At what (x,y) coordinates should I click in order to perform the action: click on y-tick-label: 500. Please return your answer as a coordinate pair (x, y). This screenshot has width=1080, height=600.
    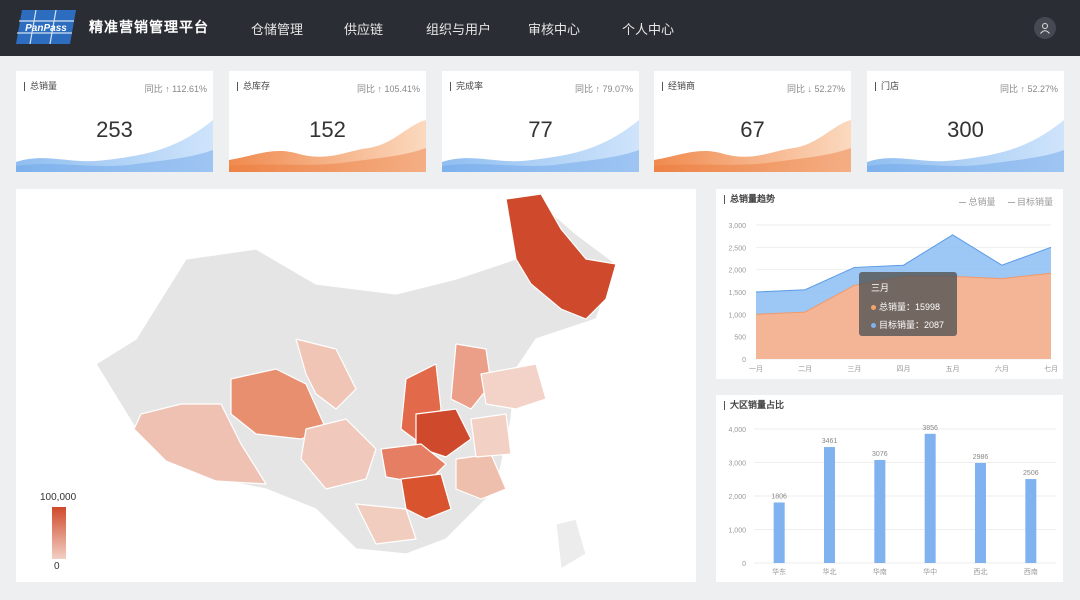
    Looking at the image, I should click on (740, 338).